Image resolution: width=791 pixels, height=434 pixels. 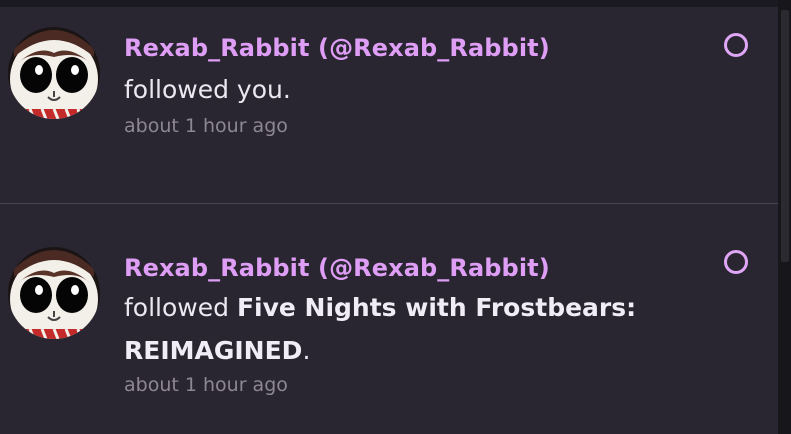 I want to click on notification-action: followed you., so click(x=207, y=89).